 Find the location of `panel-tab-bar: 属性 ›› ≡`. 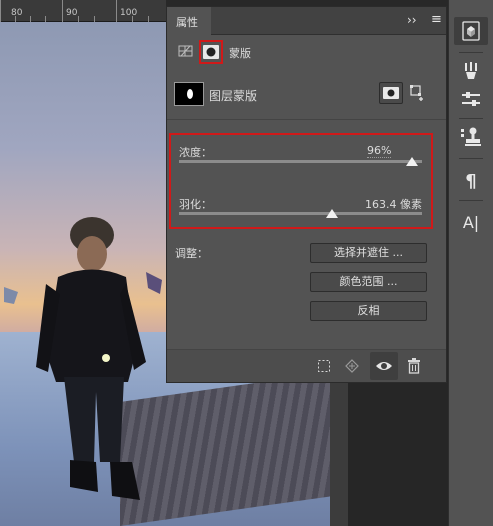

panel-tab-bar: 属性 ›› ≡ is located at coordinates (306, 21).